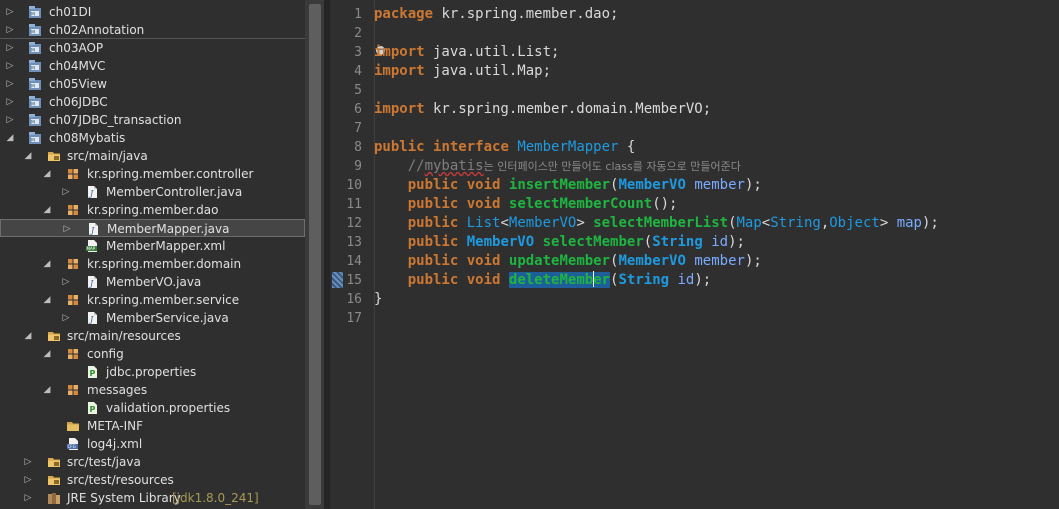  I want to click on line-number: 16, so click(354, 299).